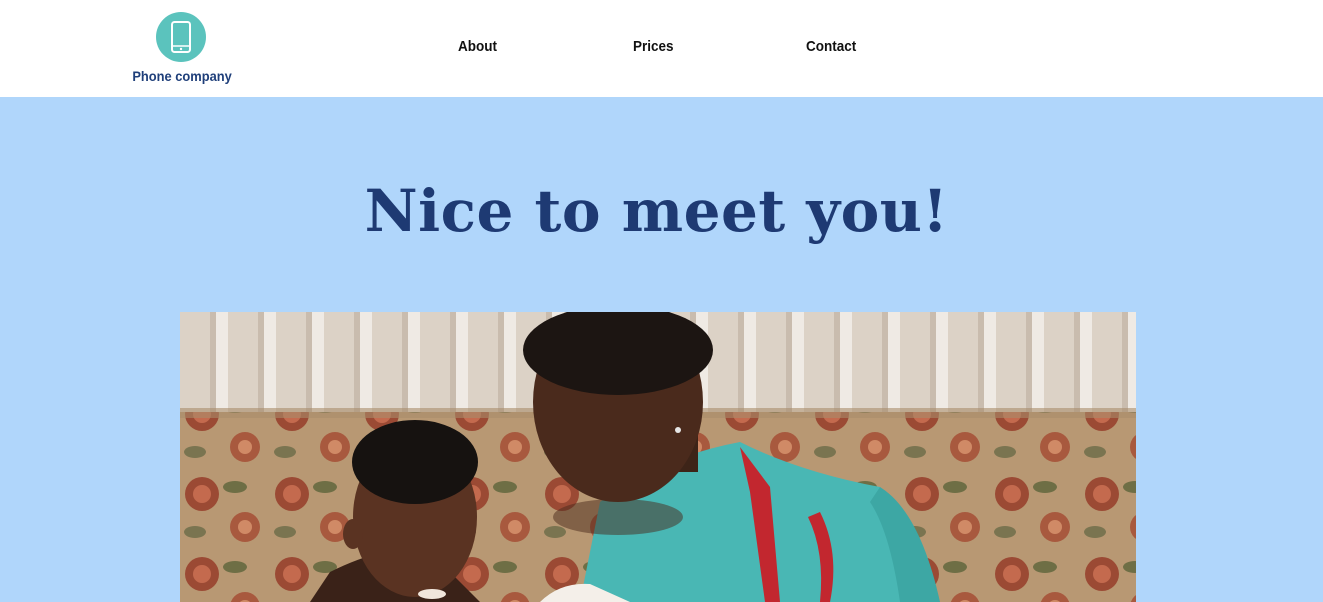  What do you see at coordinates (181, 37) in the screenshot?
I see `smartphone-icon` at bounding box center [181, 37].